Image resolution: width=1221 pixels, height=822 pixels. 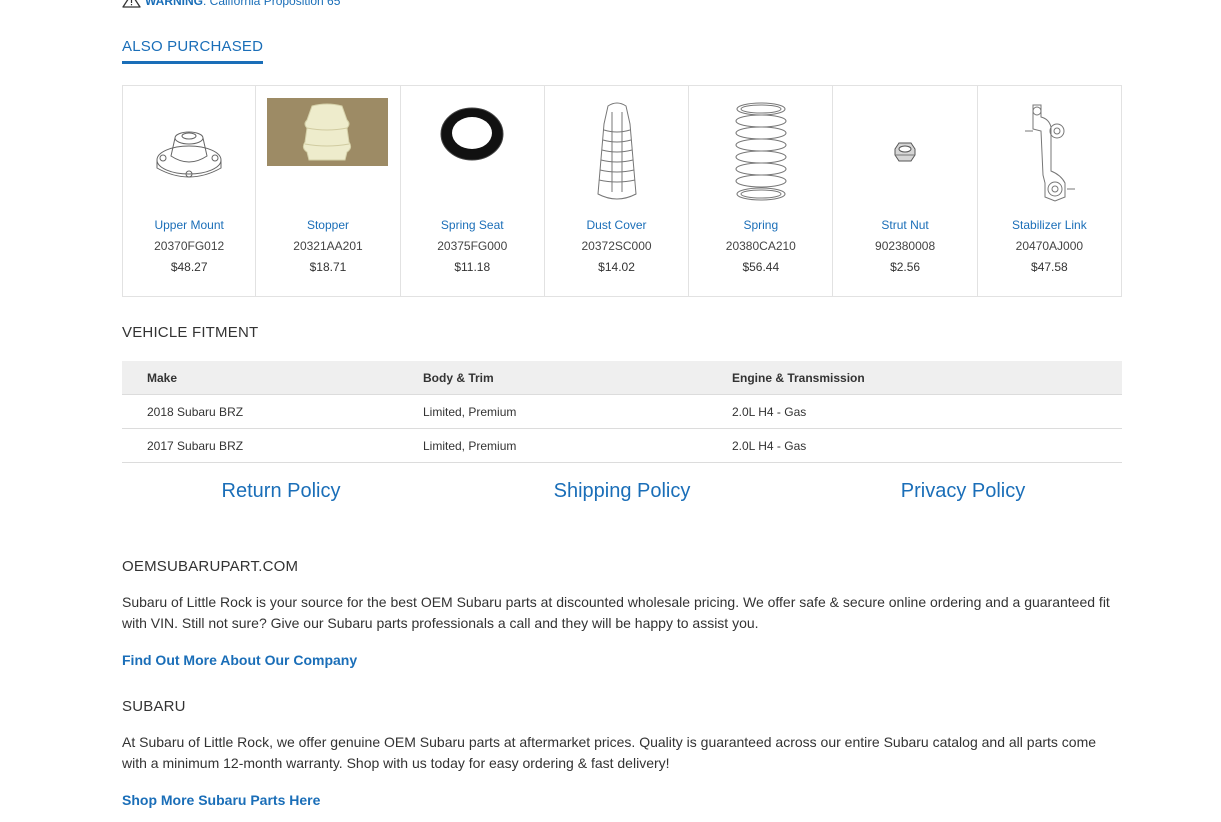 I want to click on part-number: 20372SC000, so click(x=616, y=246).